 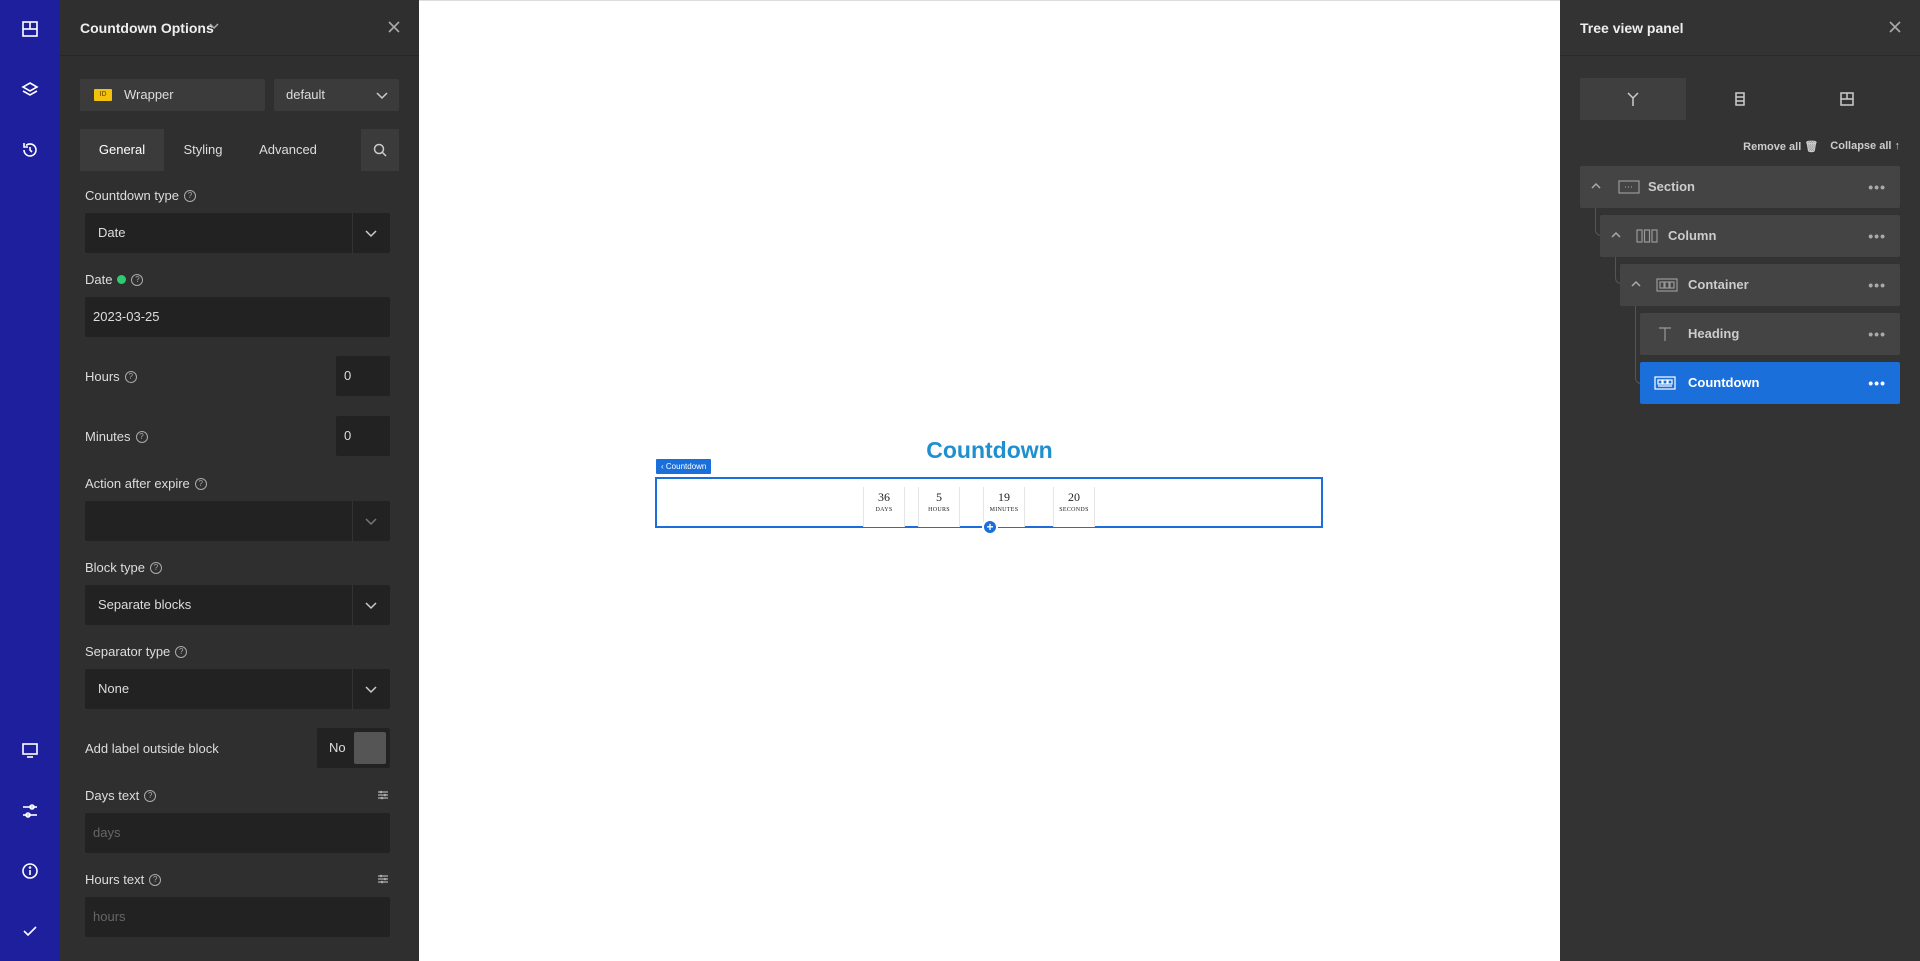 I want to click on tree-node-countdown: Countdown •••, so click(x=1770, y=383).